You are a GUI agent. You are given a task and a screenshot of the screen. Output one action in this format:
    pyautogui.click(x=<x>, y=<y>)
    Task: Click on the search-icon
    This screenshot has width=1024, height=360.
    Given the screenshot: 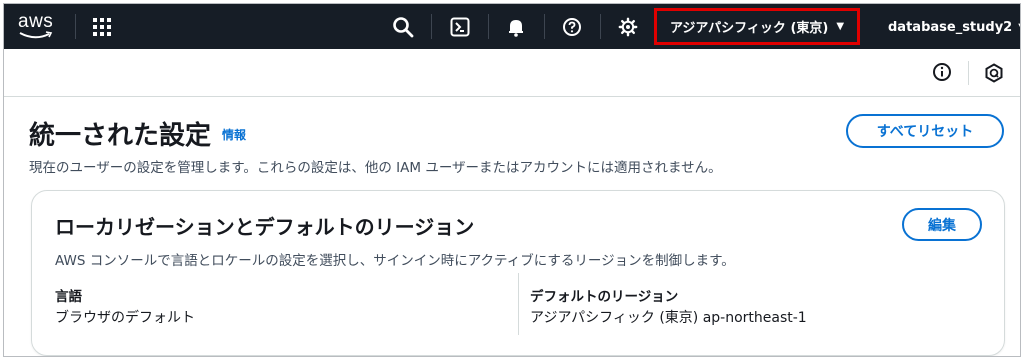 What is the action you would take?
    pyautogui.click(x=403, y=27)
    